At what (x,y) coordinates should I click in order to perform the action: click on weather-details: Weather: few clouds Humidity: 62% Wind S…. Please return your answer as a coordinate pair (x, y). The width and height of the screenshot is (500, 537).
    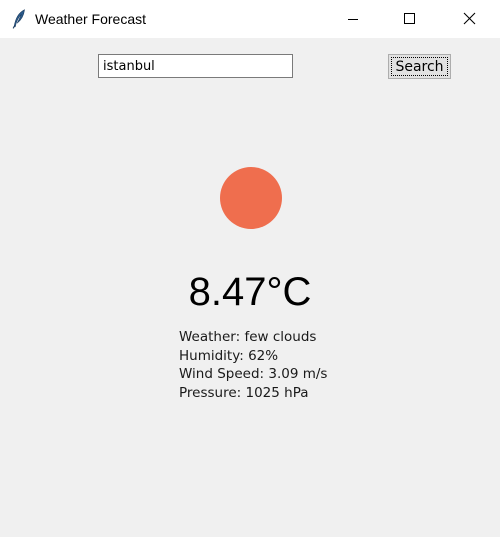
    Looking at the image, I should click on (253, 365).